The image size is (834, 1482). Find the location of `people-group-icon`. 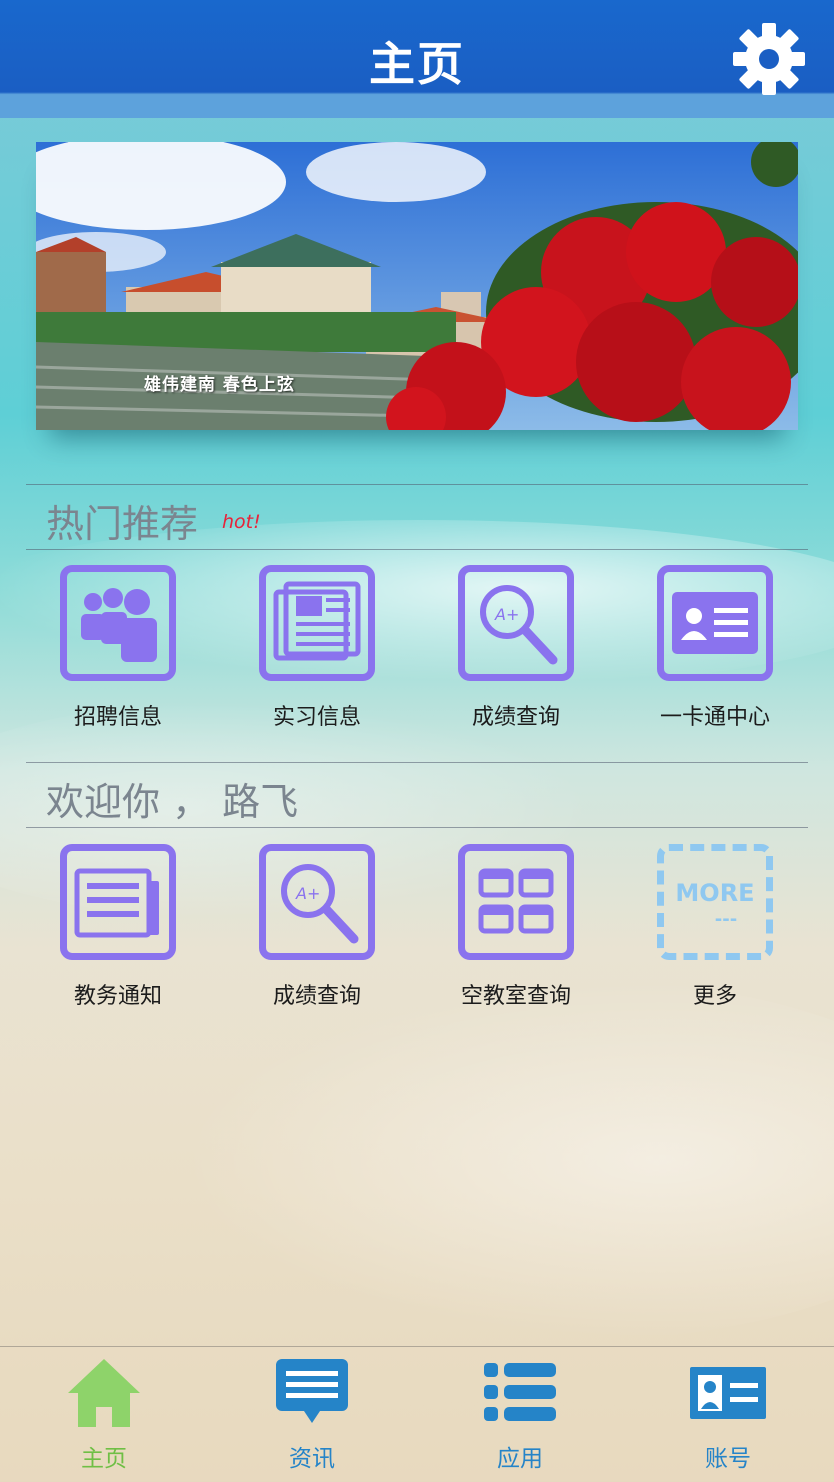

people-group-icon is located at coordinates (118, 623).